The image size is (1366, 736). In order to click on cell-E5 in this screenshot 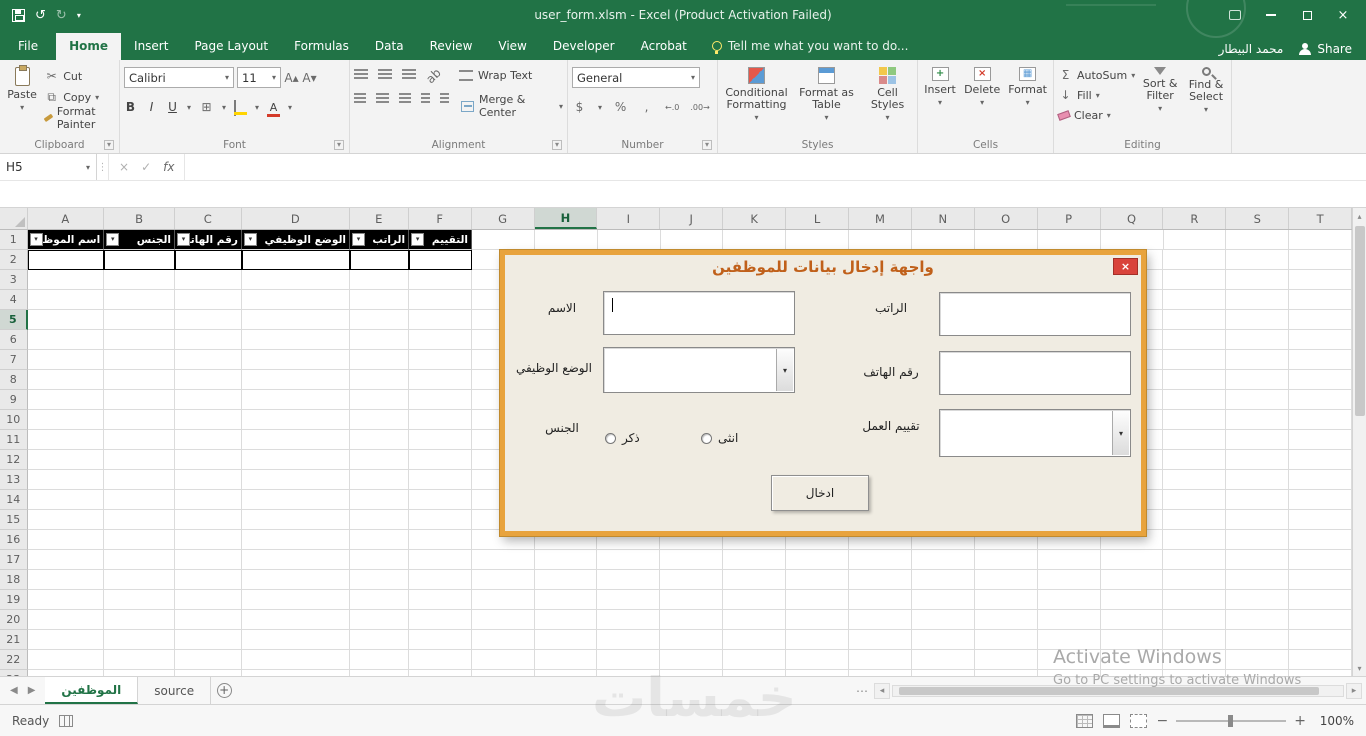, I will do `click(379, 320)`.